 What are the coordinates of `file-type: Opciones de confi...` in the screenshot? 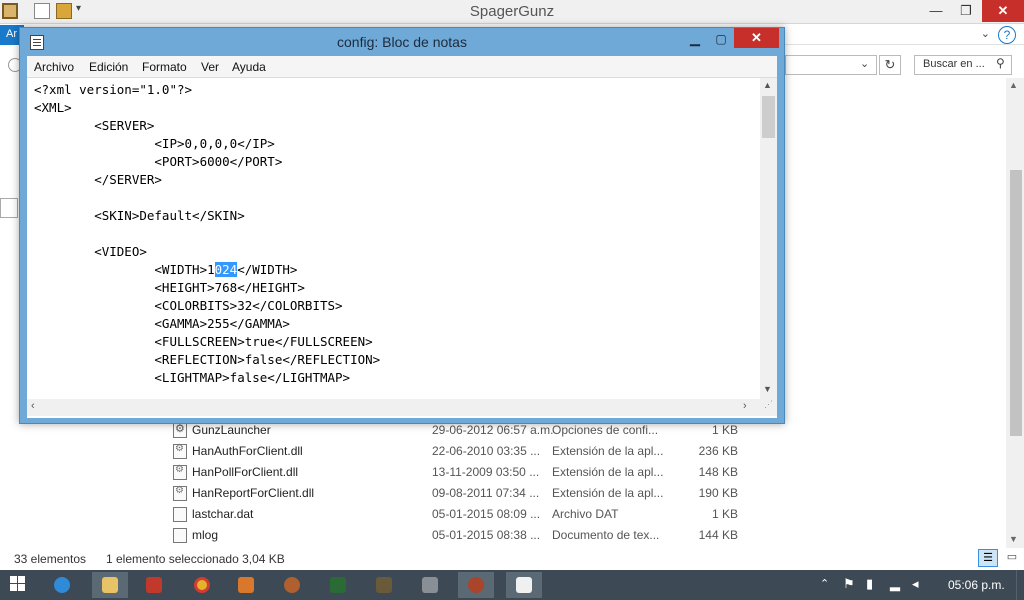 It's located at (605, 430).